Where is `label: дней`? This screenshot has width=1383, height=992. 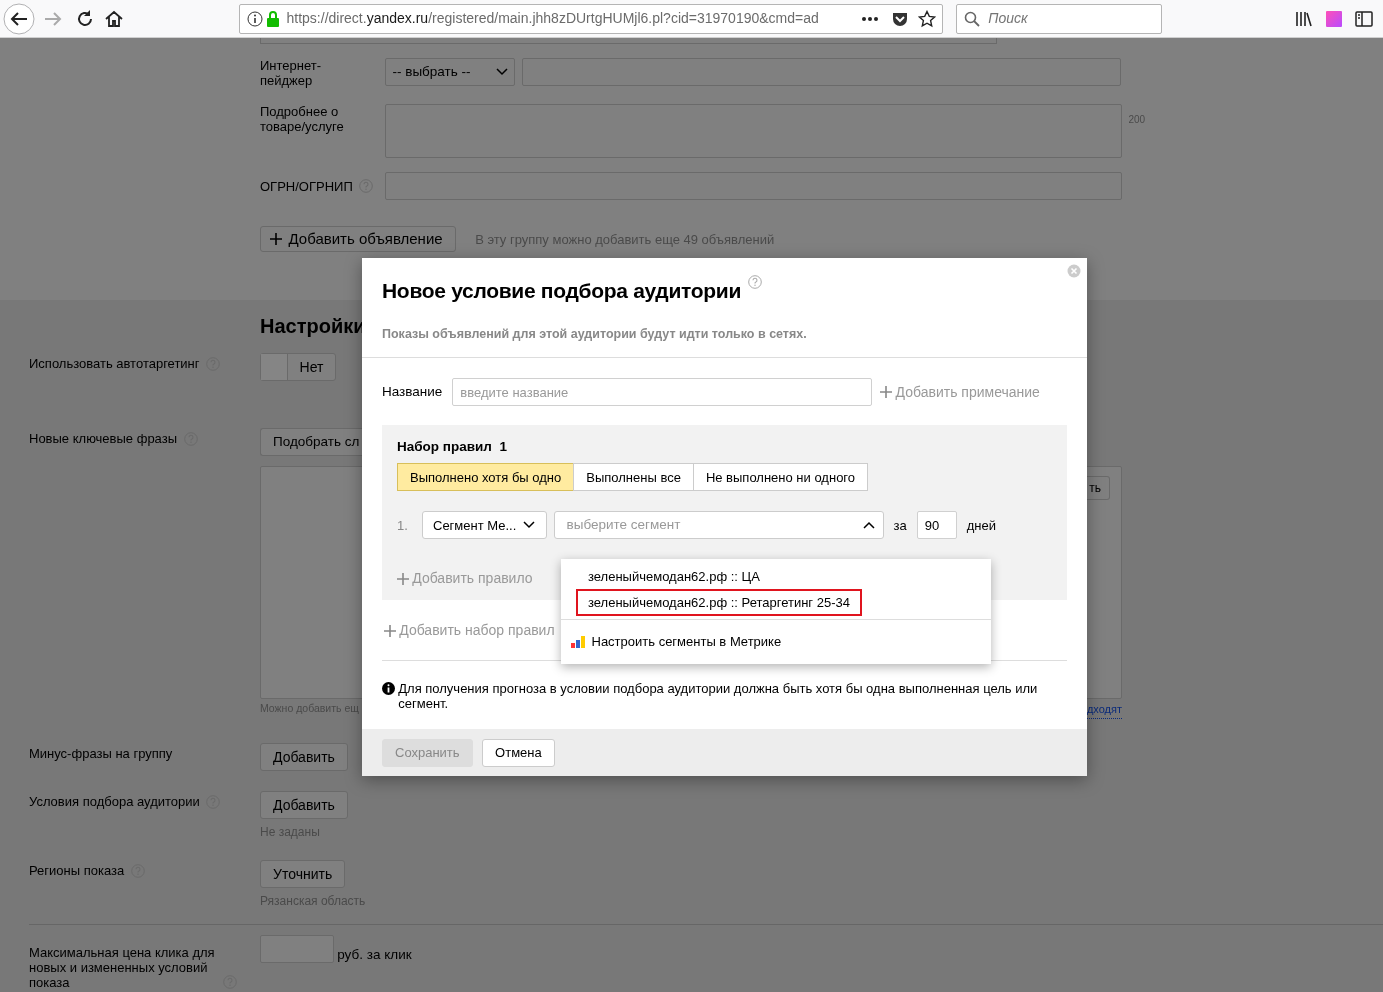
label: дней is located at coordinates (981, 525).